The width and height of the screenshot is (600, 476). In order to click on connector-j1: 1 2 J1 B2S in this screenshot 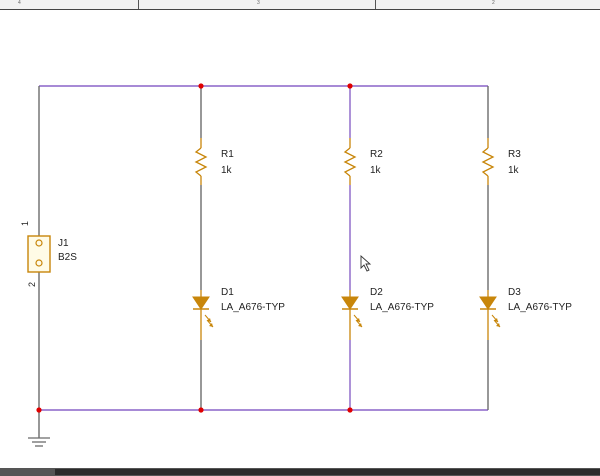, I will do `click(48, 257)`.